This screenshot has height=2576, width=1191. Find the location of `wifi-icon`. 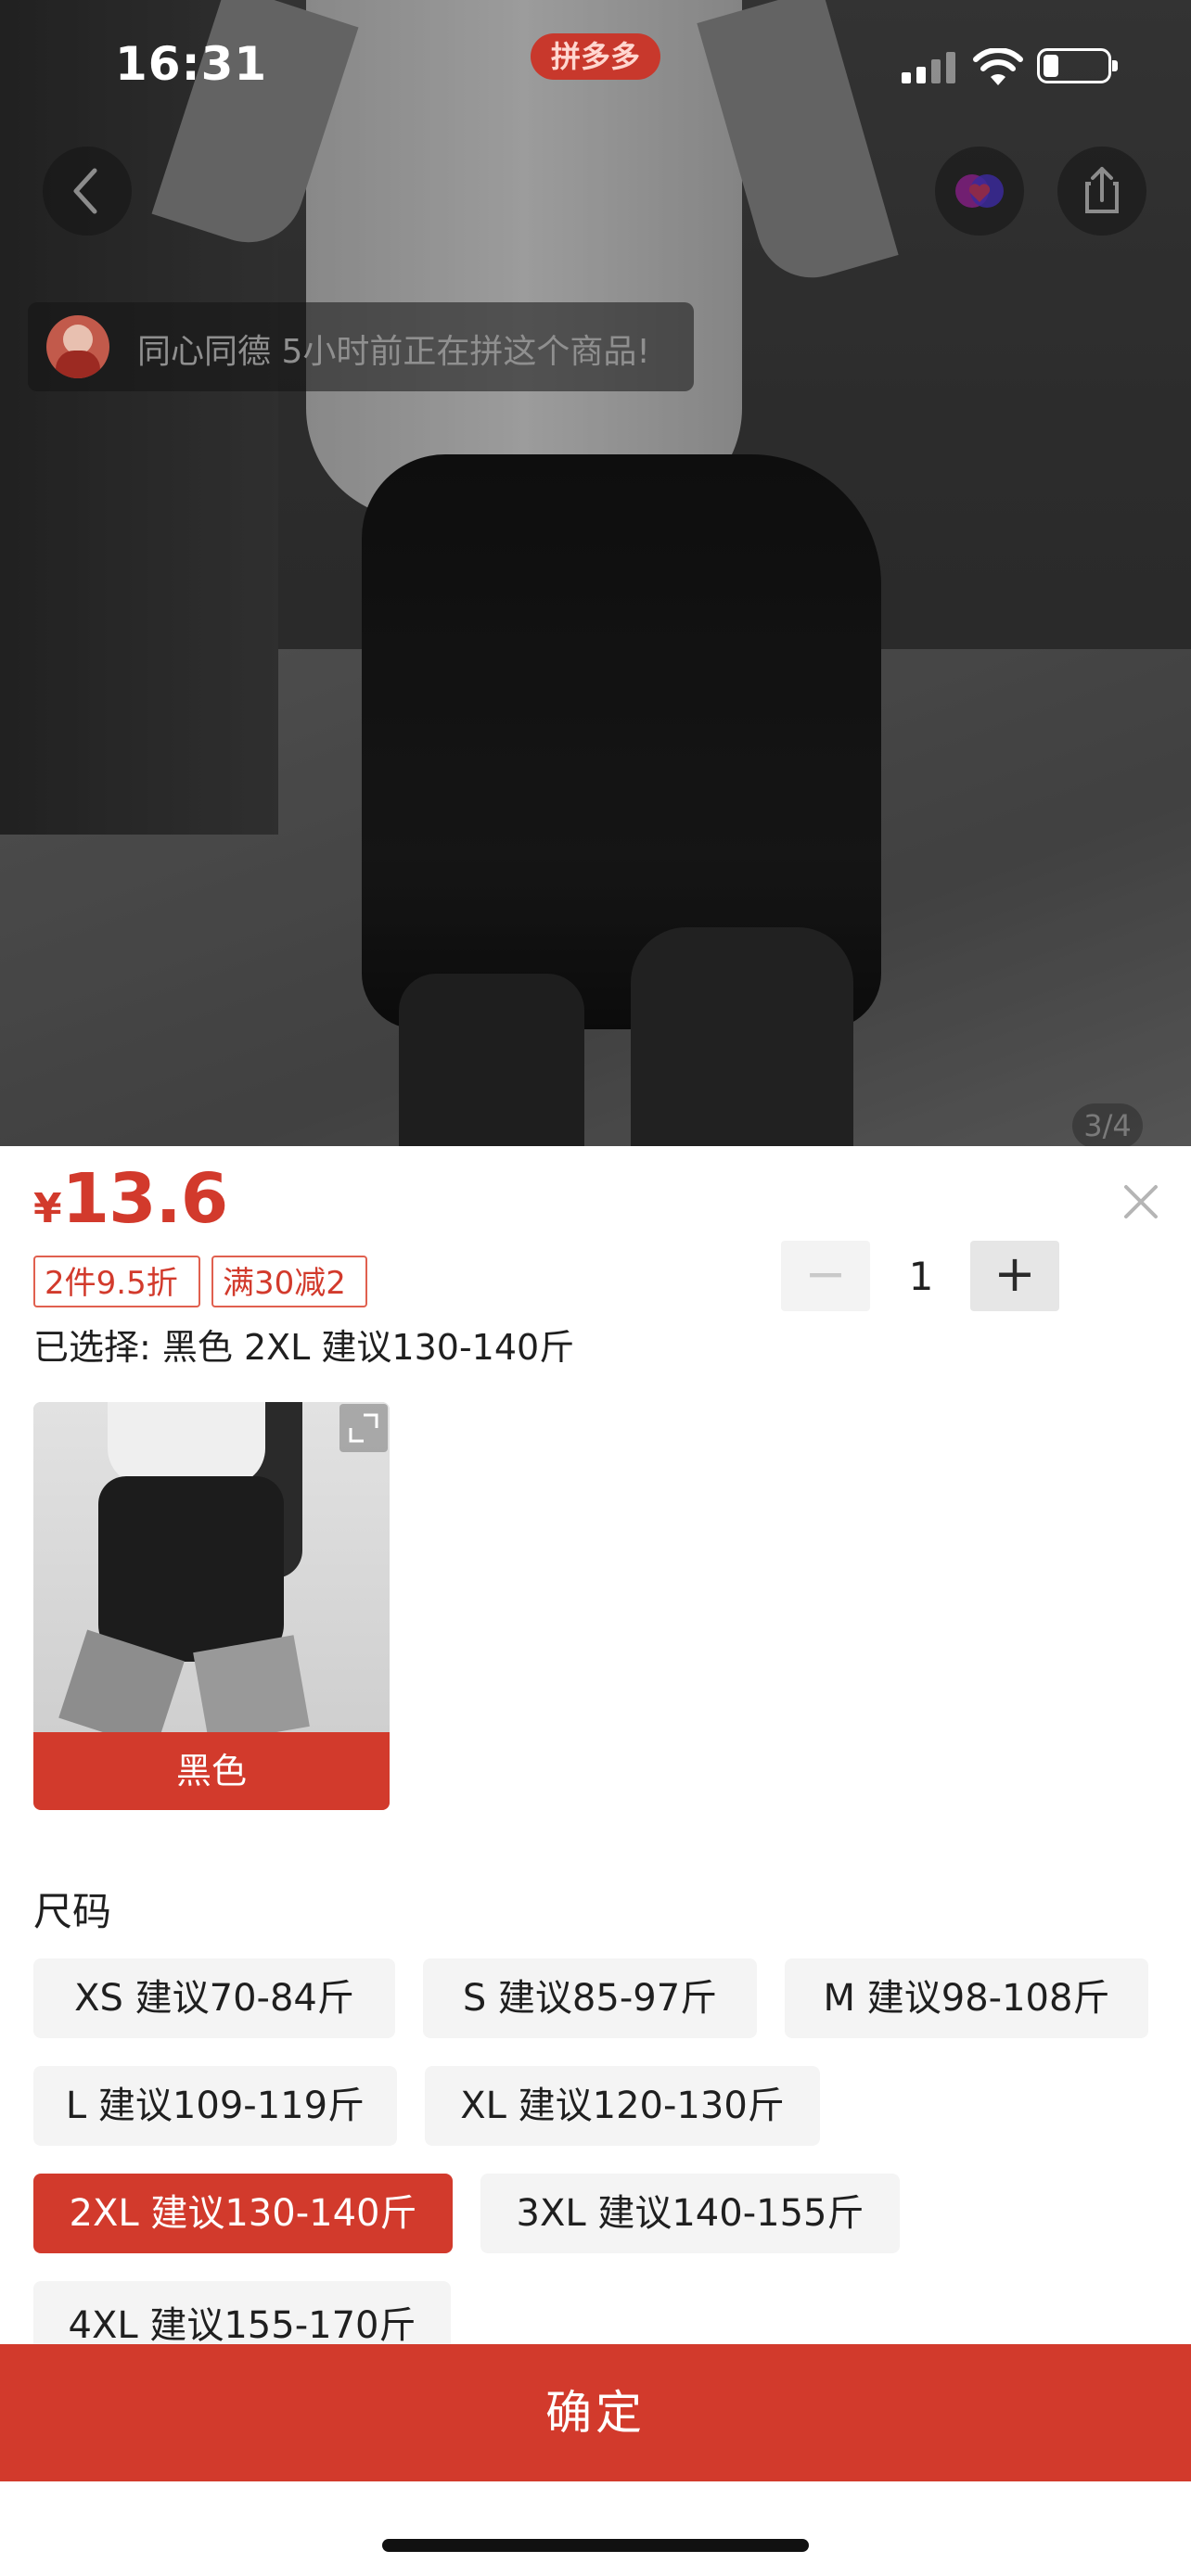

wifi-icon is located at coordinates (998, 66).